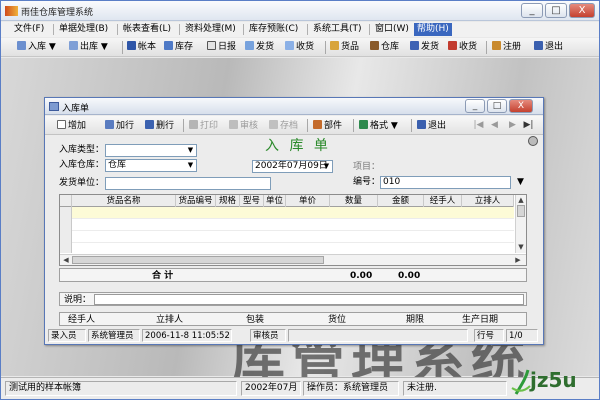 The image size is (600, 400). I want to click on form-exit-button: 退出, so click(431, 126).